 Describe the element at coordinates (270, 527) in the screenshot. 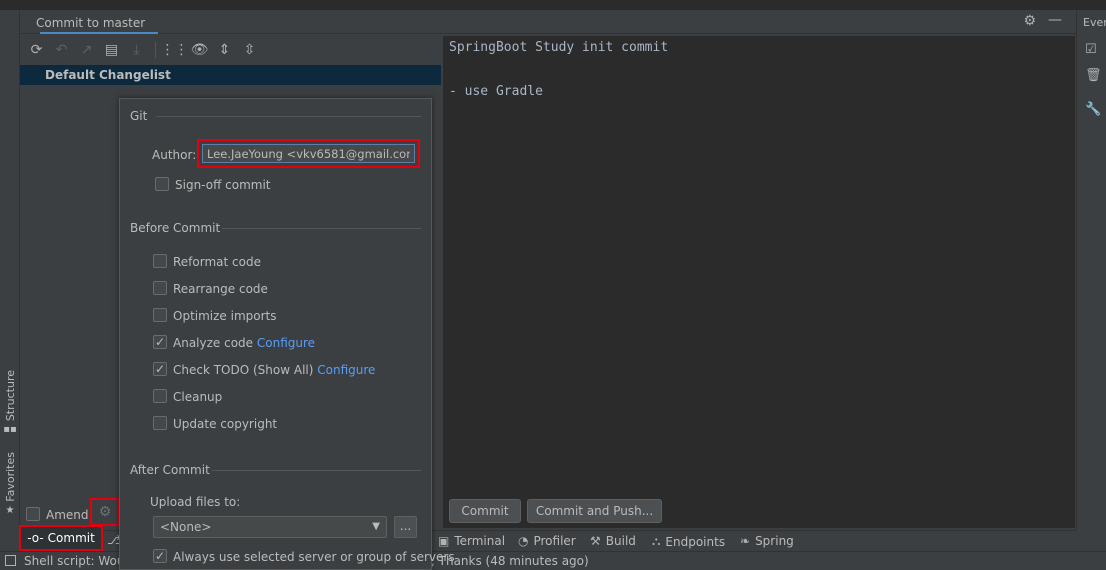

I see `upload-server-select: <None> ▼` at that location.